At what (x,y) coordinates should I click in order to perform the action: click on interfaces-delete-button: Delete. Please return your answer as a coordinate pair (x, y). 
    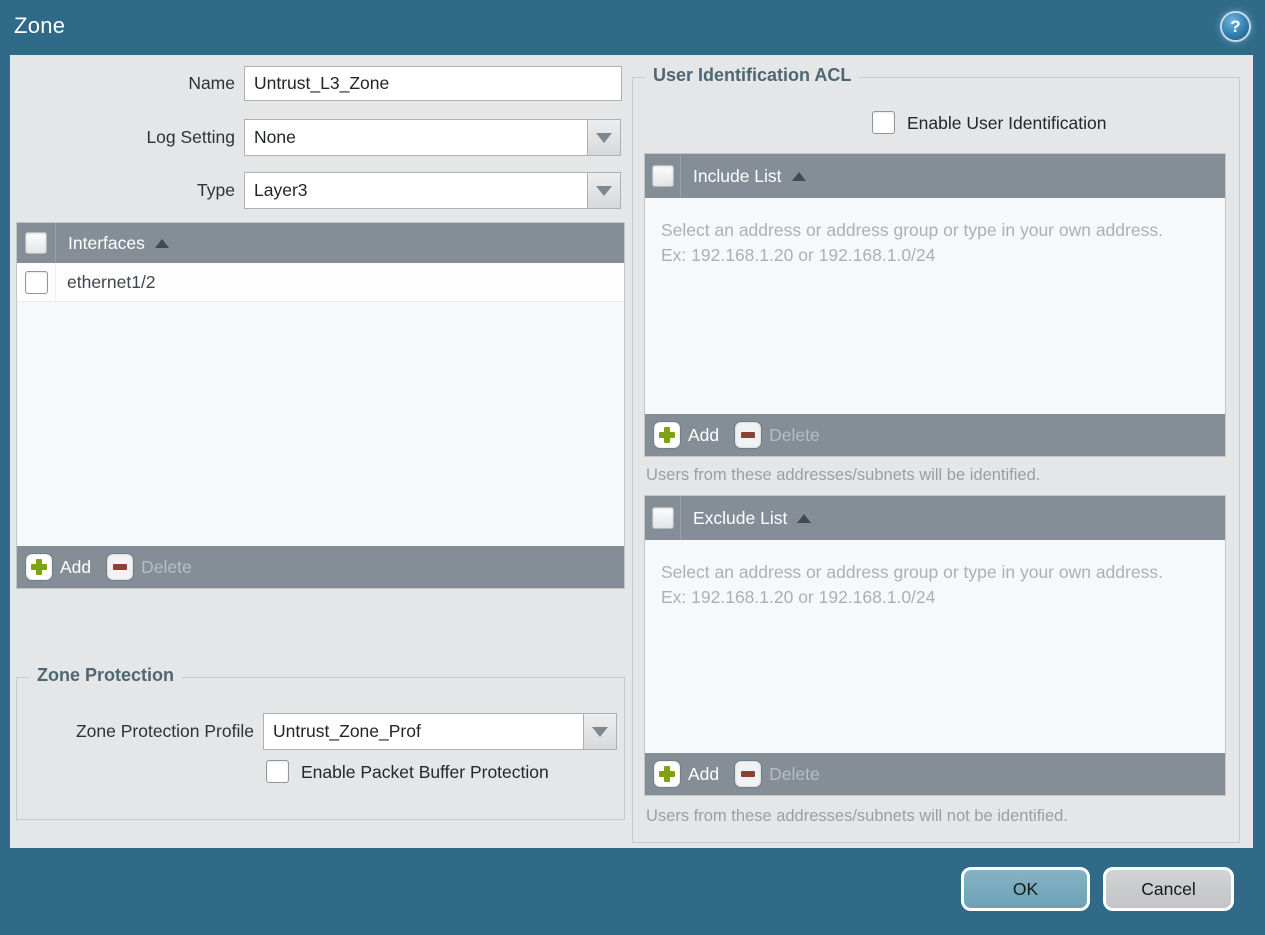
    Looking at the image, I should click on (149, 567).